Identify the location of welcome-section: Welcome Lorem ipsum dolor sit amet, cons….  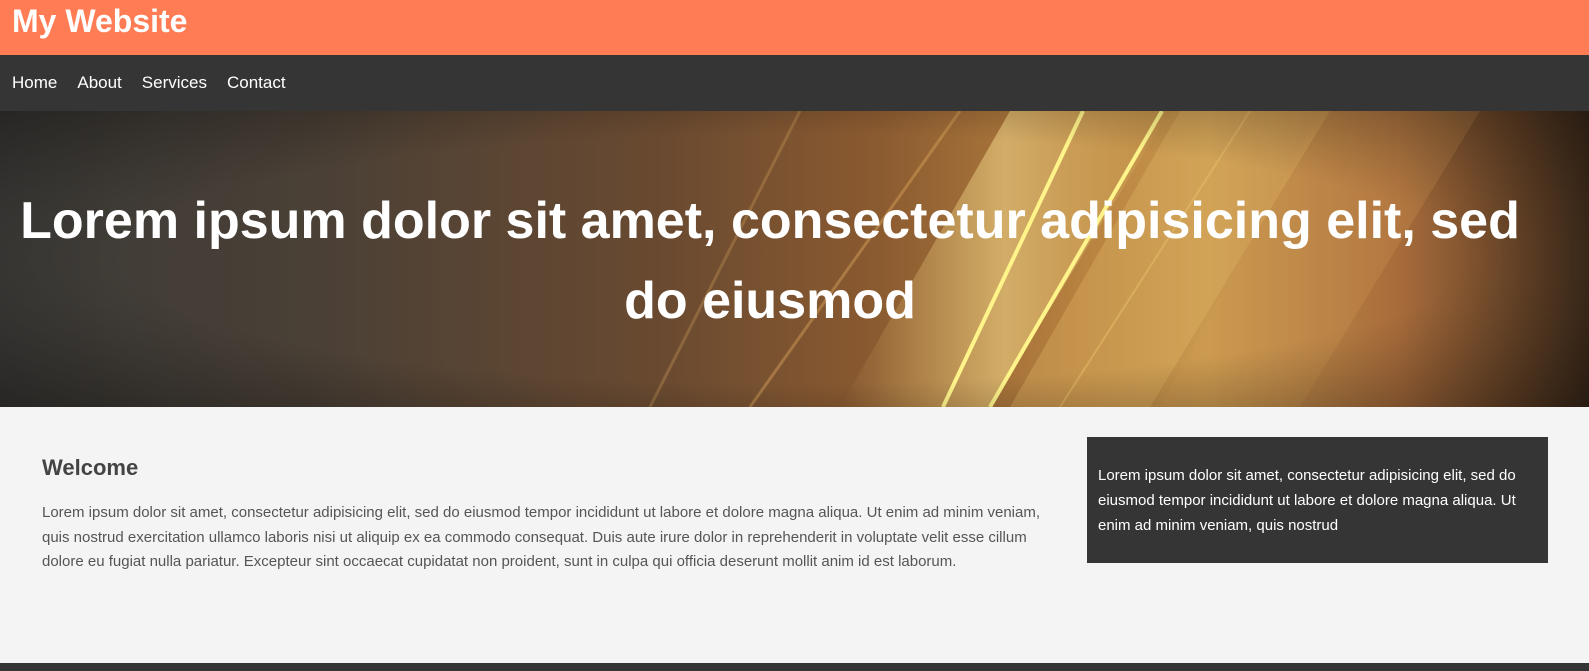
(542, 515).